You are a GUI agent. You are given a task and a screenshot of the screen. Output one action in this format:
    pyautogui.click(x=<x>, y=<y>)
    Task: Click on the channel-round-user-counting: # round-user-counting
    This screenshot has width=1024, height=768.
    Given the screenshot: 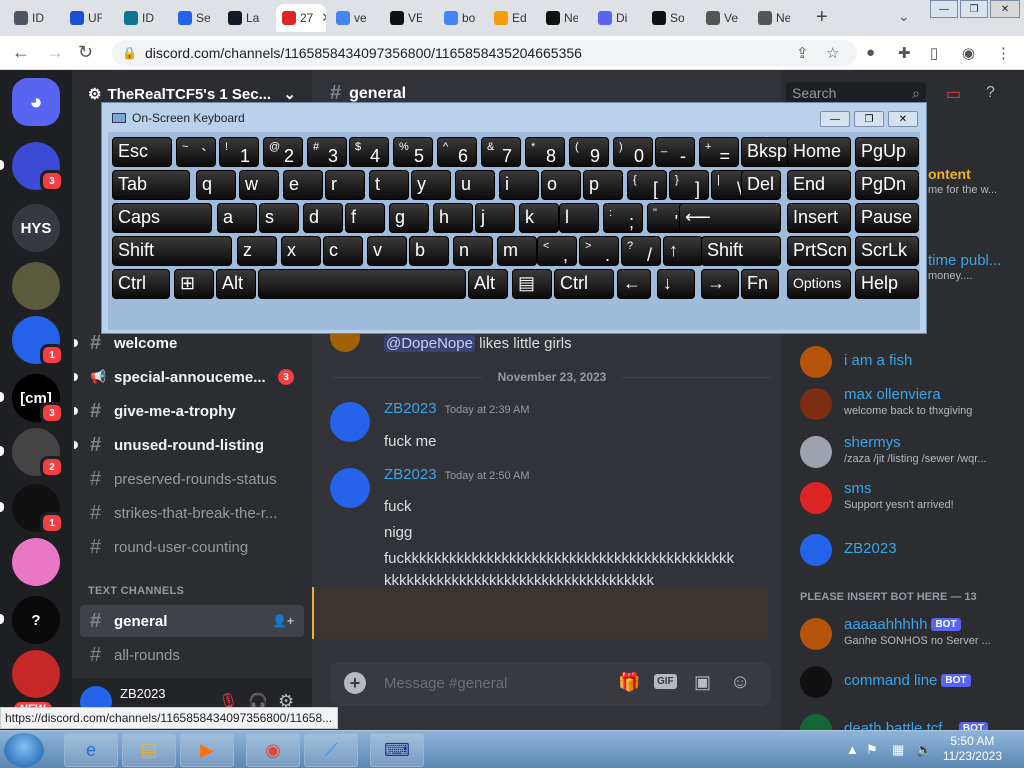 What is the action you would take?
    pyautogui.click(x=192, y=547)
    